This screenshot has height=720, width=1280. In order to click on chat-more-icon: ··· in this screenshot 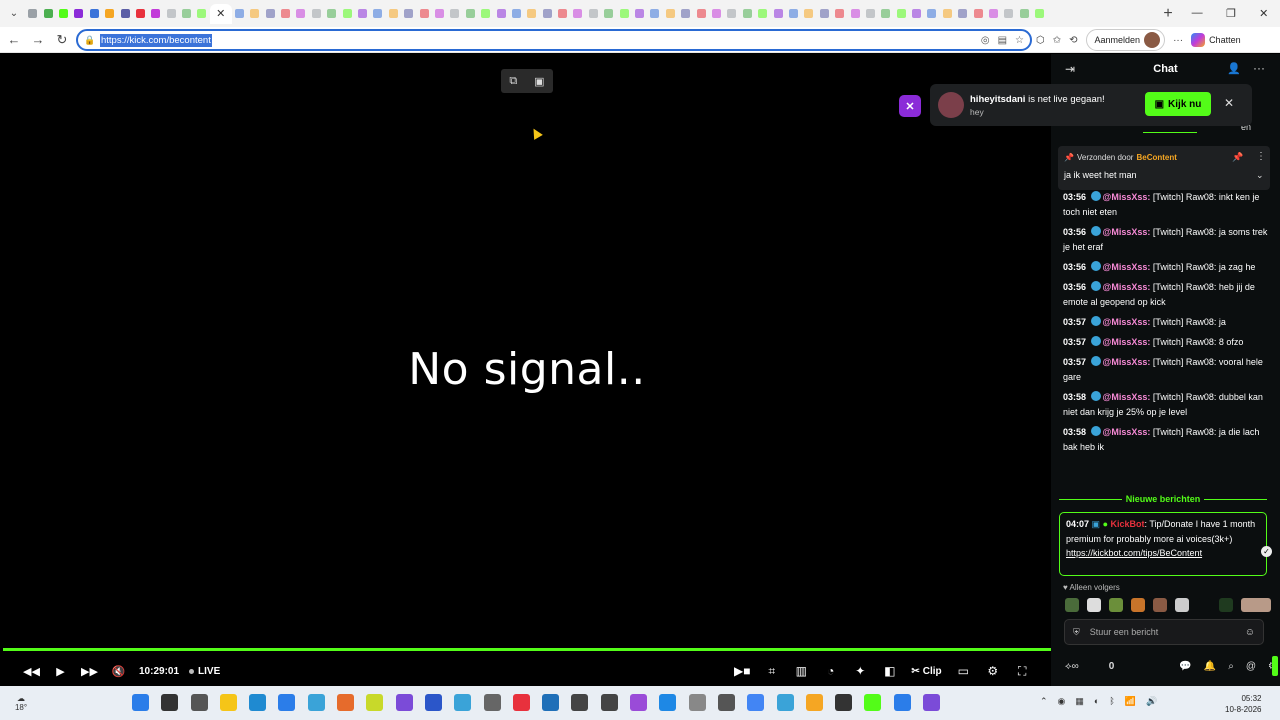, I will do `click(1259, 68)`.